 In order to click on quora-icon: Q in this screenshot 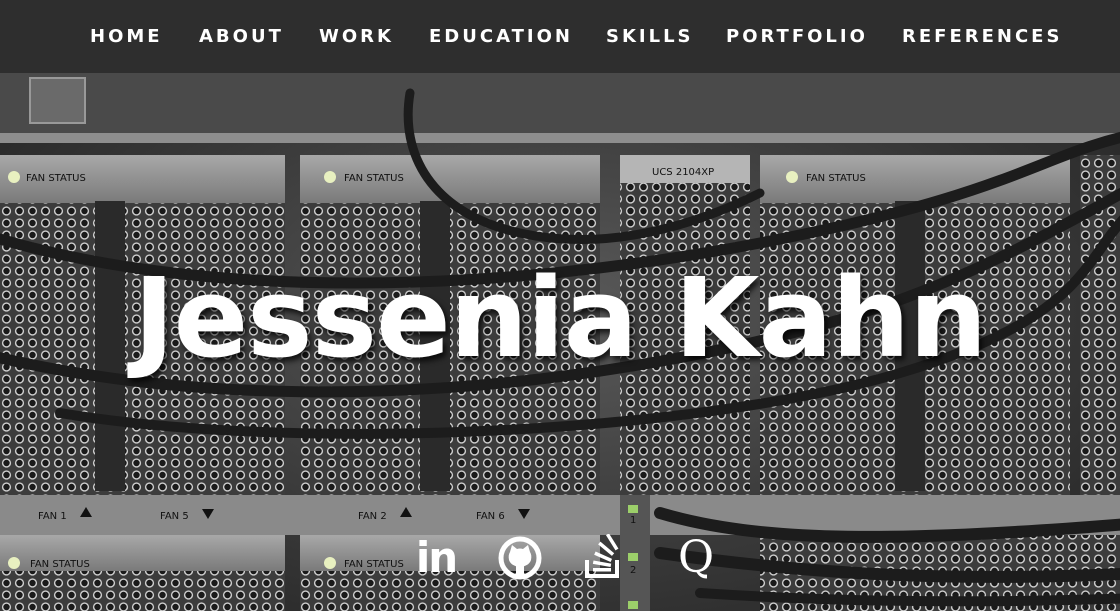, I will do `click(696, 558)`.